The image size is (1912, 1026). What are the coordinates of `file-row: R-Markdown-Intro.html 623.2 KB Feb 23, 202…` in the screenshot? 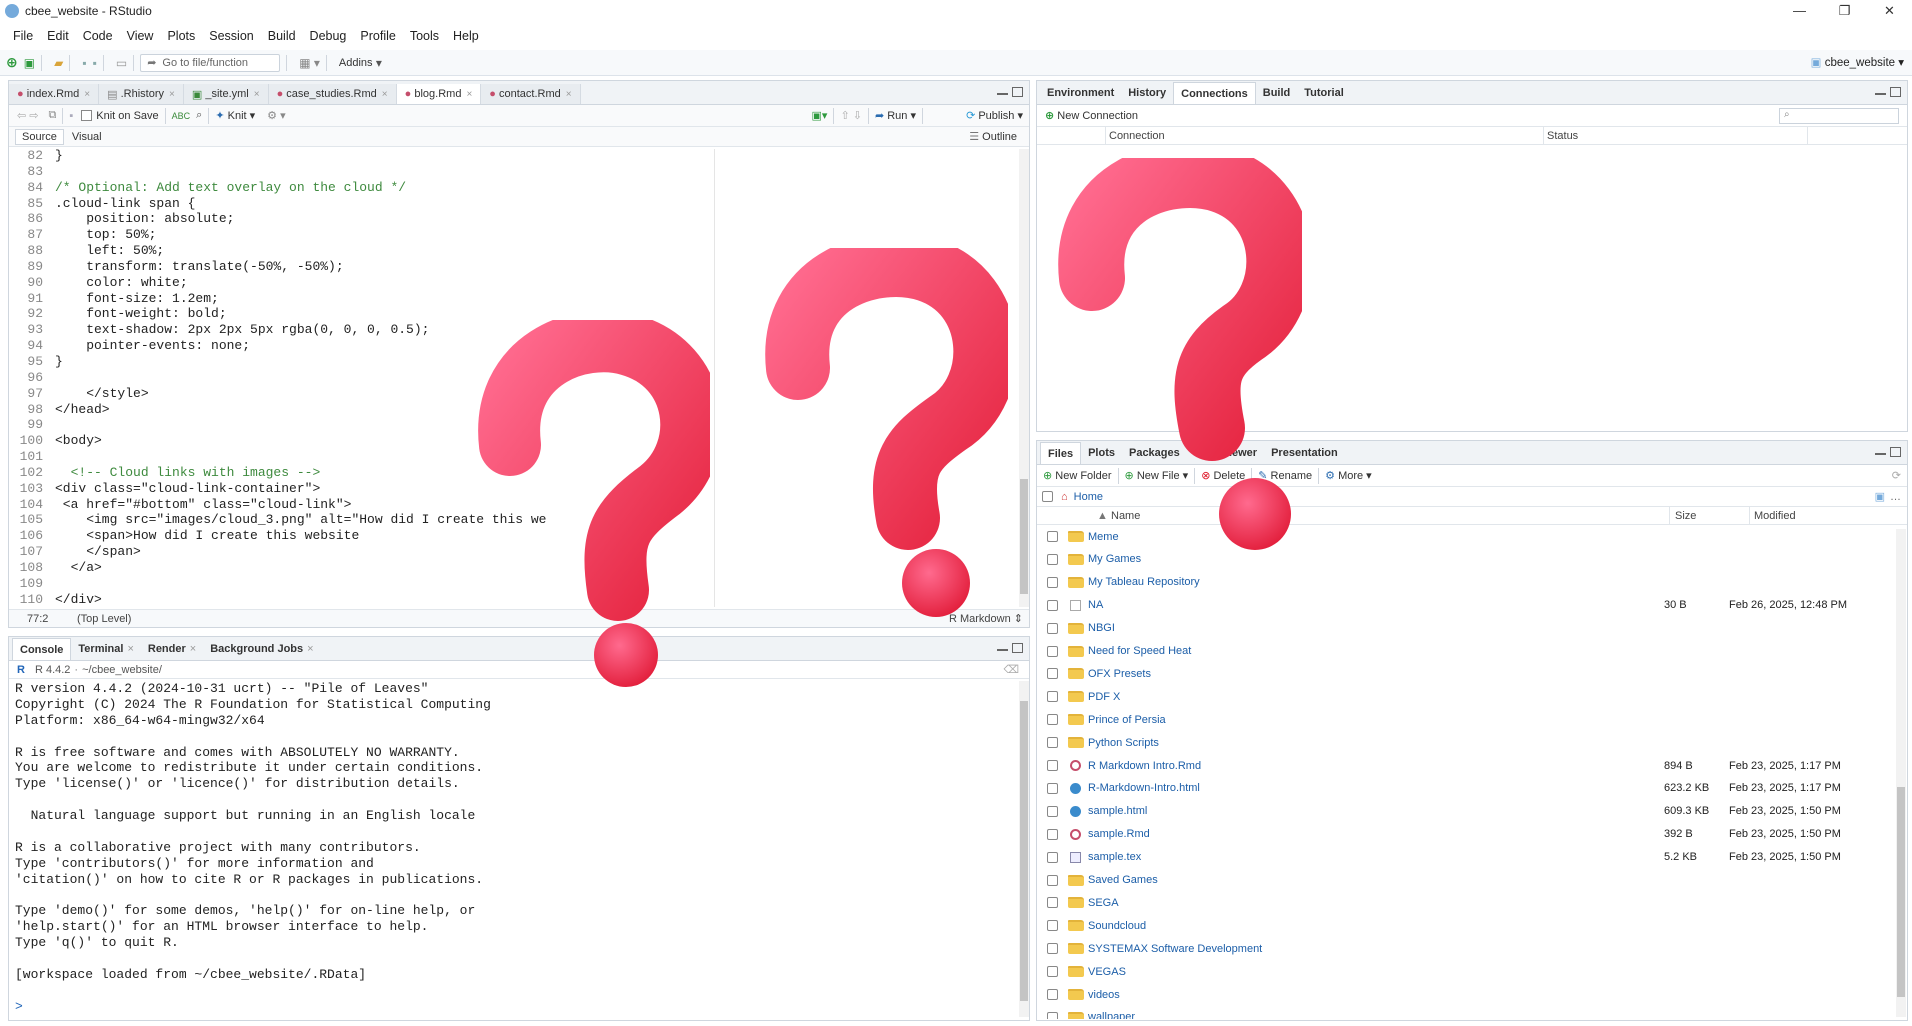 It's located at (1466, 788).